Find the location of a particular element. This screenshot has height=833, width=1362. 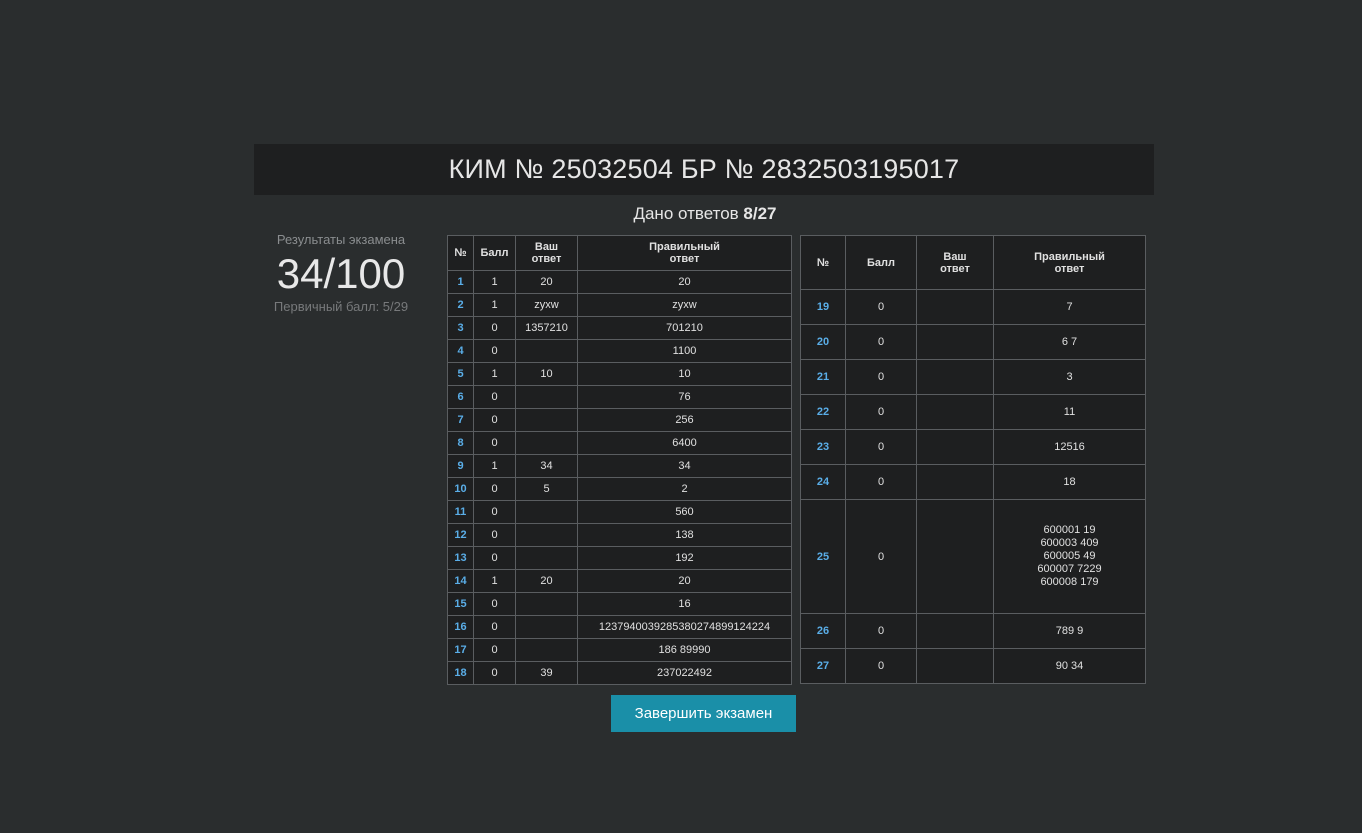

table-row: 10 0 5 2 is located at coordinates (619, 489).